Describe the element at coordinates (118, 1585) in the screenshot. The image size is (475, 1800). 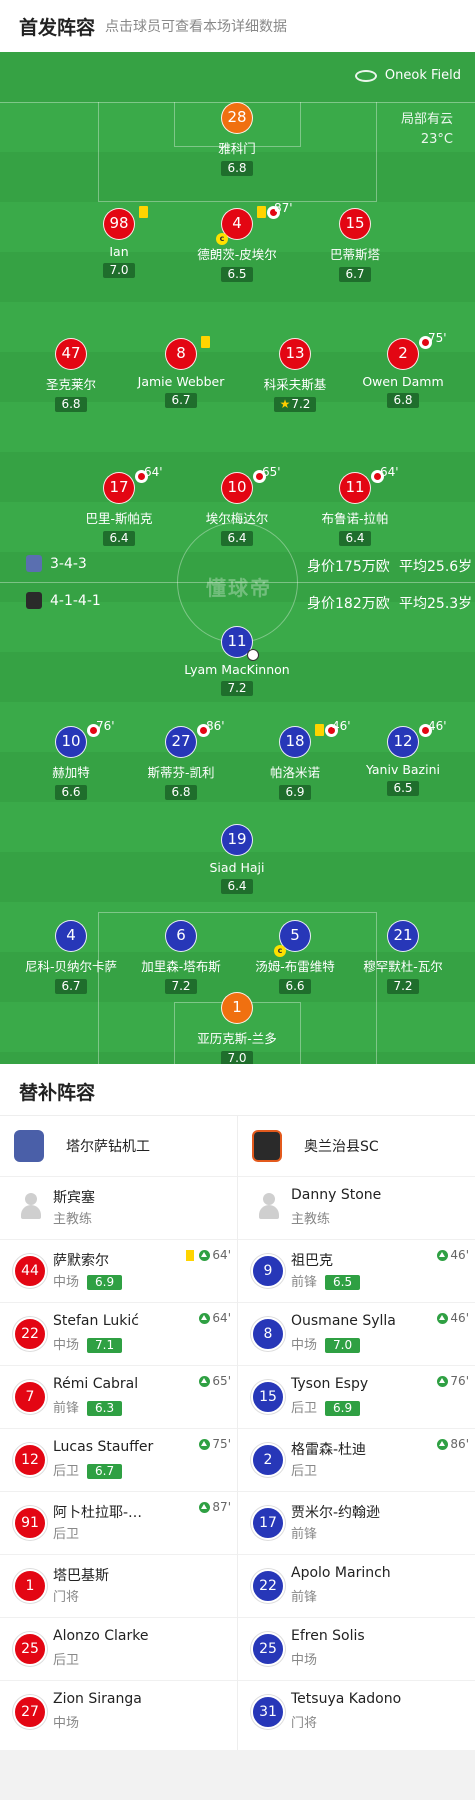
I see `home-sub-row: 1 塔巴基斯门将` at that location.